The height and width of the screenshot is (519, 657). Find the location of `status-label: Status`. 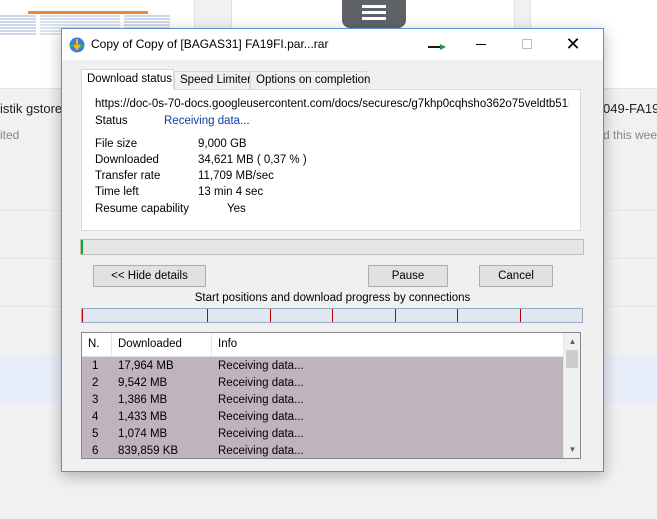

status-label: Status is located at coordinates (111, 121).